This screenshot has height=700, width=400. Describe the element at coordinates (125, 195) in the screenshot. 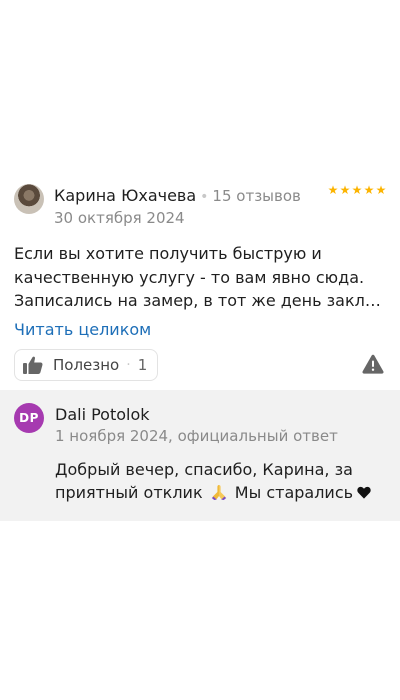

I see `author-name: Карина Юхачева` at that location.